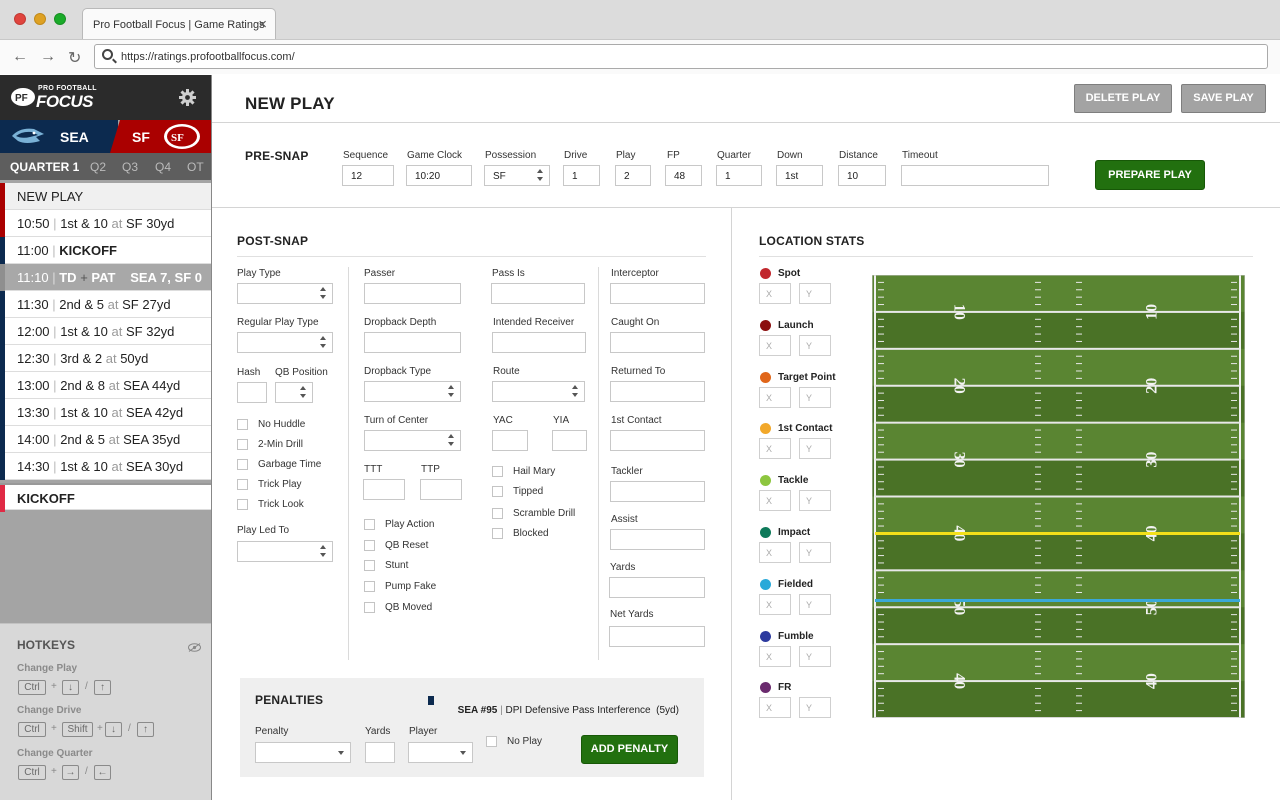 The height and width of the screenshot is (800, 1280). Describe the element at coordinates (369, 586) in the screenshot. I see `pump-fake-checkbox` at that location.